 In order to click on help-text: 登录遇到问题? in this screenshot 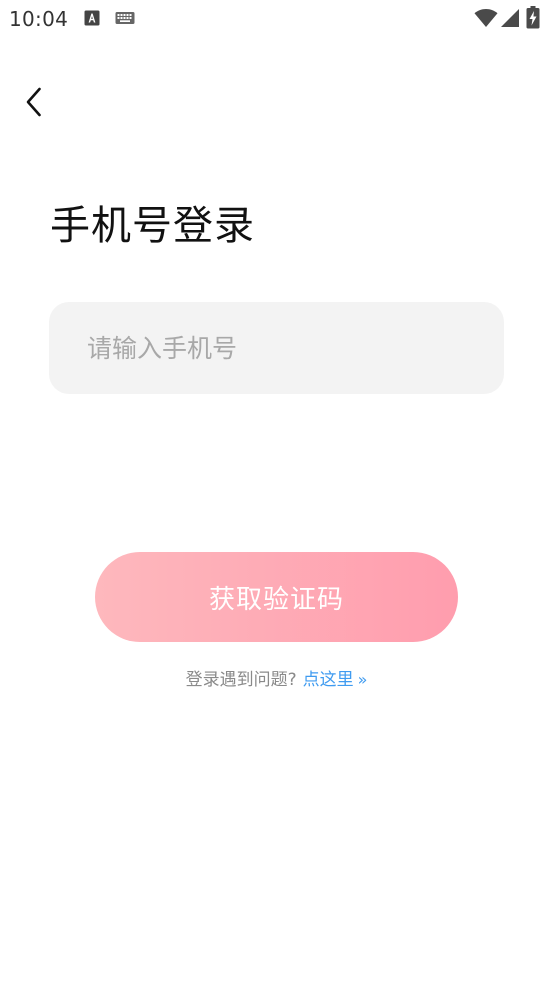, I will do `click(241, 680)`.